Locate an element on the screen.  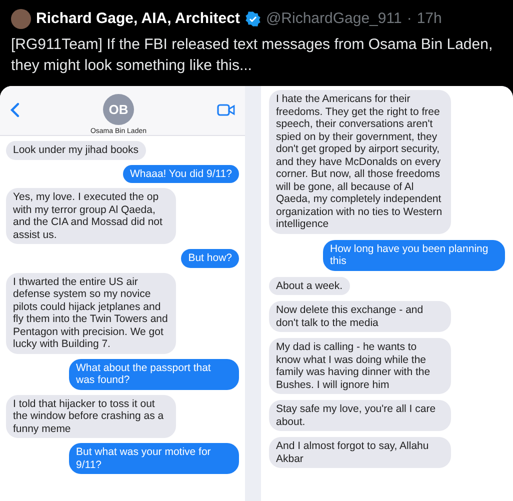
message-bubble: Stay safe my love, you're all I care about. is located at coordinates (360, 415).